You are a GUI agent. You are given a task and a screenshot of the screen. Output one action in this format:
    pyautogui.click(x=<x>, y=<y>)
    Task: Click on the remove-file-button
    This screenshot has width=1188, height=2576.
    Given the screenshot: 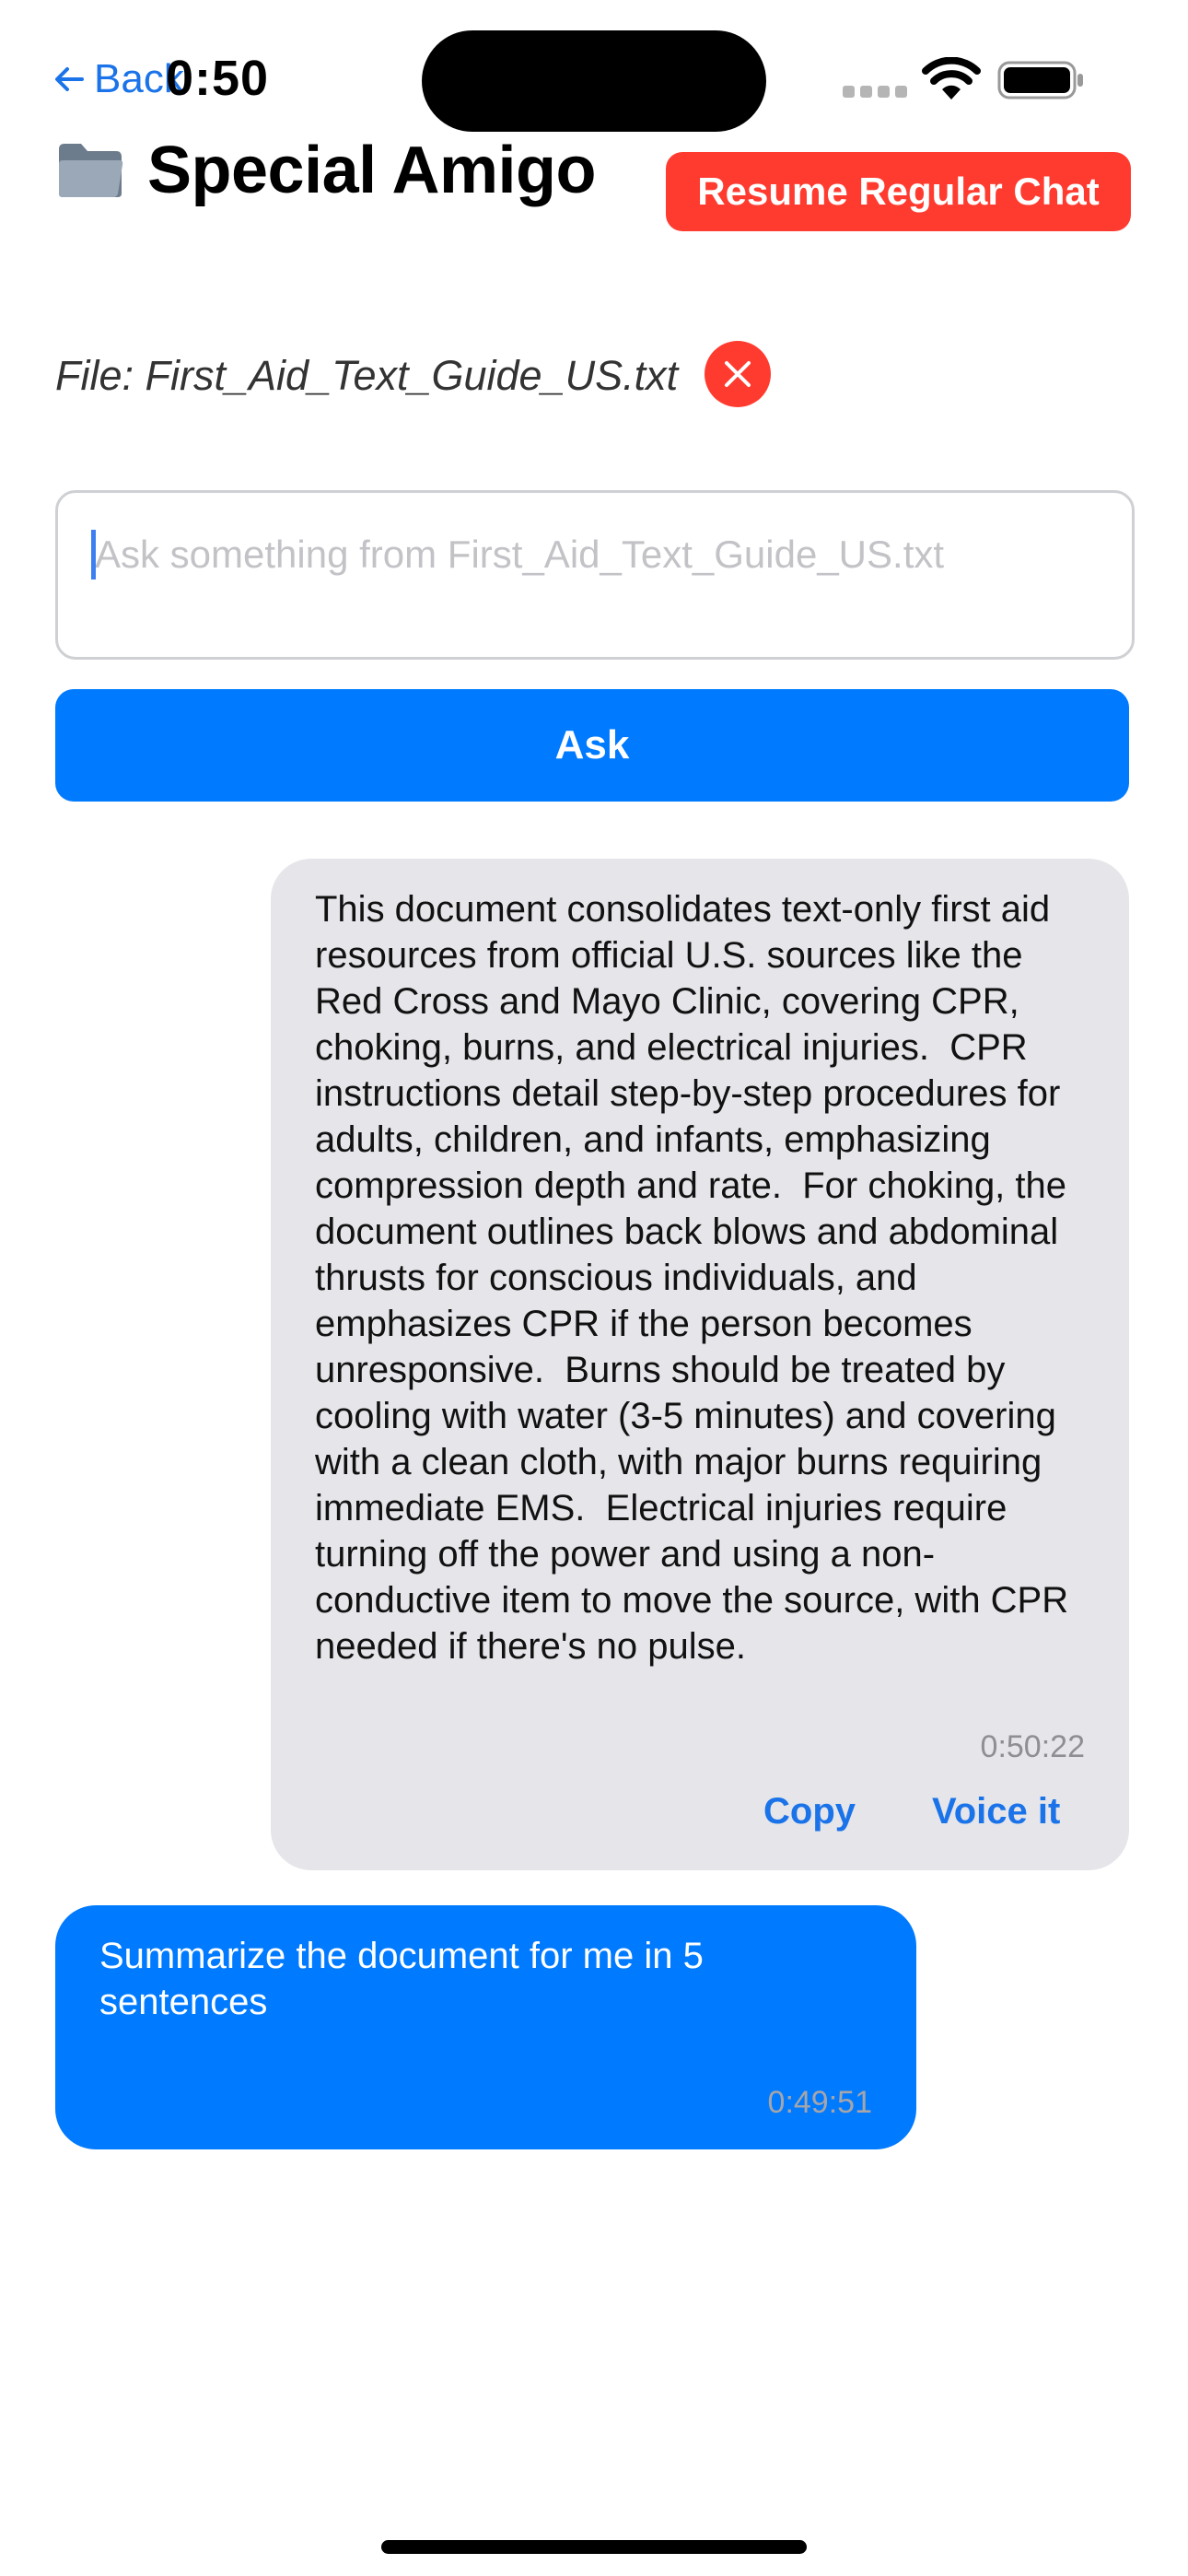 What is the action you would take?
    pyautogui.click(x=738, y=374)
    